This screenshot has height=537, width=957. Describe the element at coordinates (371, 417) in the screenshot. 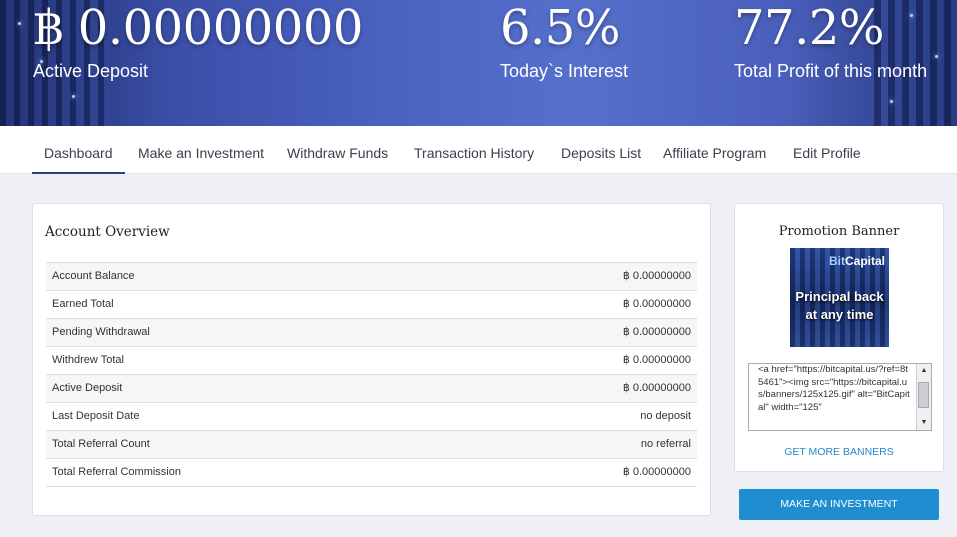

I see `table-row: Last Deposit Date no deposit` at that location.